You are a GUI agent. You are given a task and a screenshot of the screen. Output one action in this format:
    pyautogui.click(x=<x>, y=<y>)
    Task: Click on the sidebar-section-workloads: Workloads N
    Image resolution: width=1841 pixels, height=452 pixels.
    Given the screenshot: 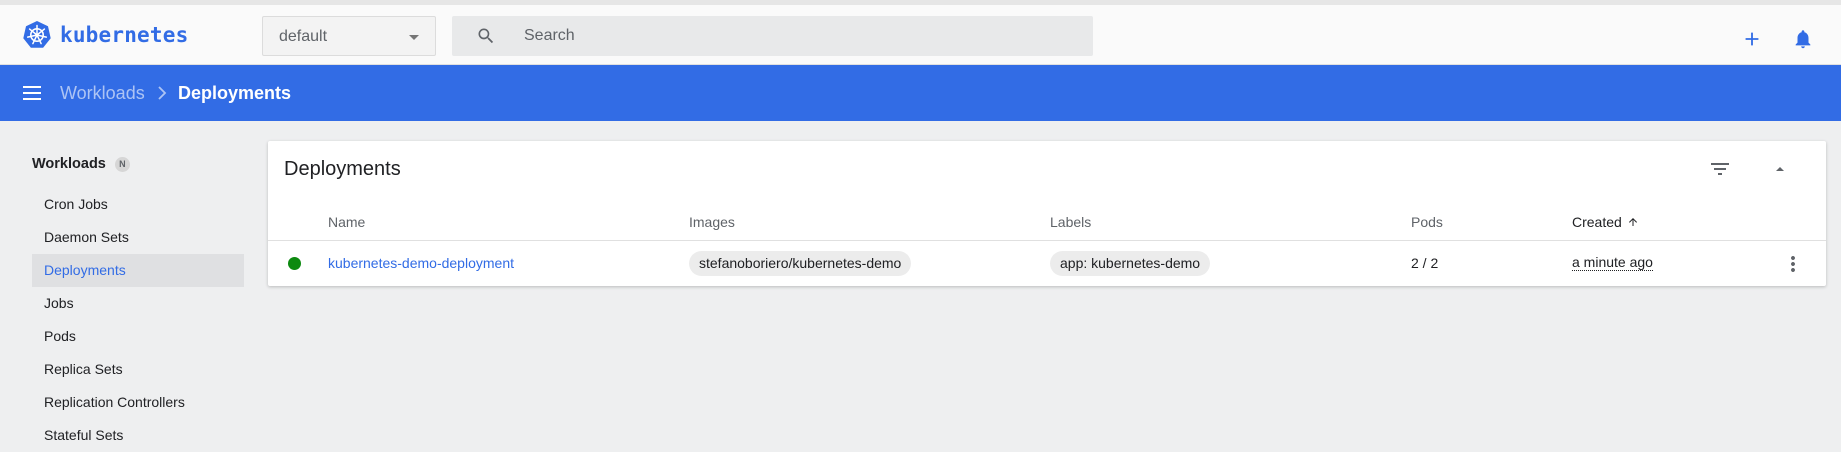 What is the action you would take?
    pyautogui.click(x=138, y=164)
    